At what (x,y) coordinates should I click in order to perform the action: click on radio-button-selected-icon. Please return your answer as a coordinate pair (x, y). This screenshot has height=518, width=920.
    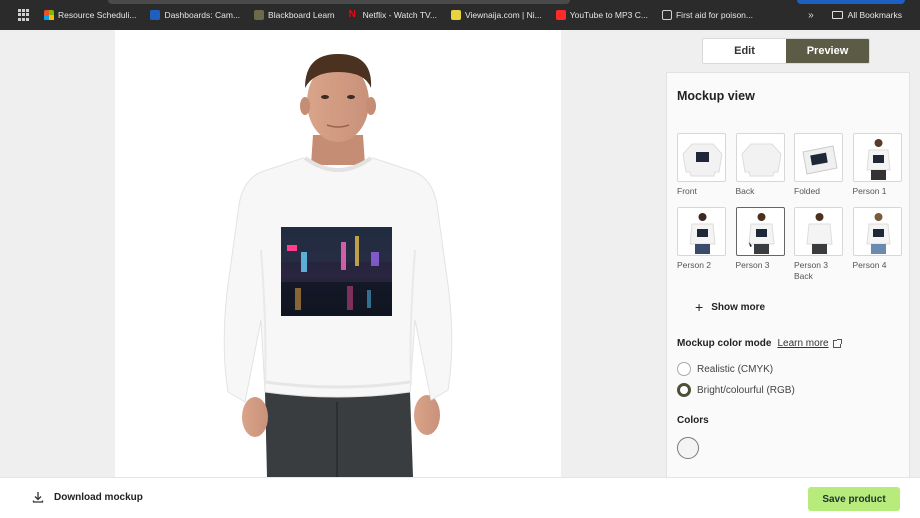
    Looking at the image, I should click on (684, 390).